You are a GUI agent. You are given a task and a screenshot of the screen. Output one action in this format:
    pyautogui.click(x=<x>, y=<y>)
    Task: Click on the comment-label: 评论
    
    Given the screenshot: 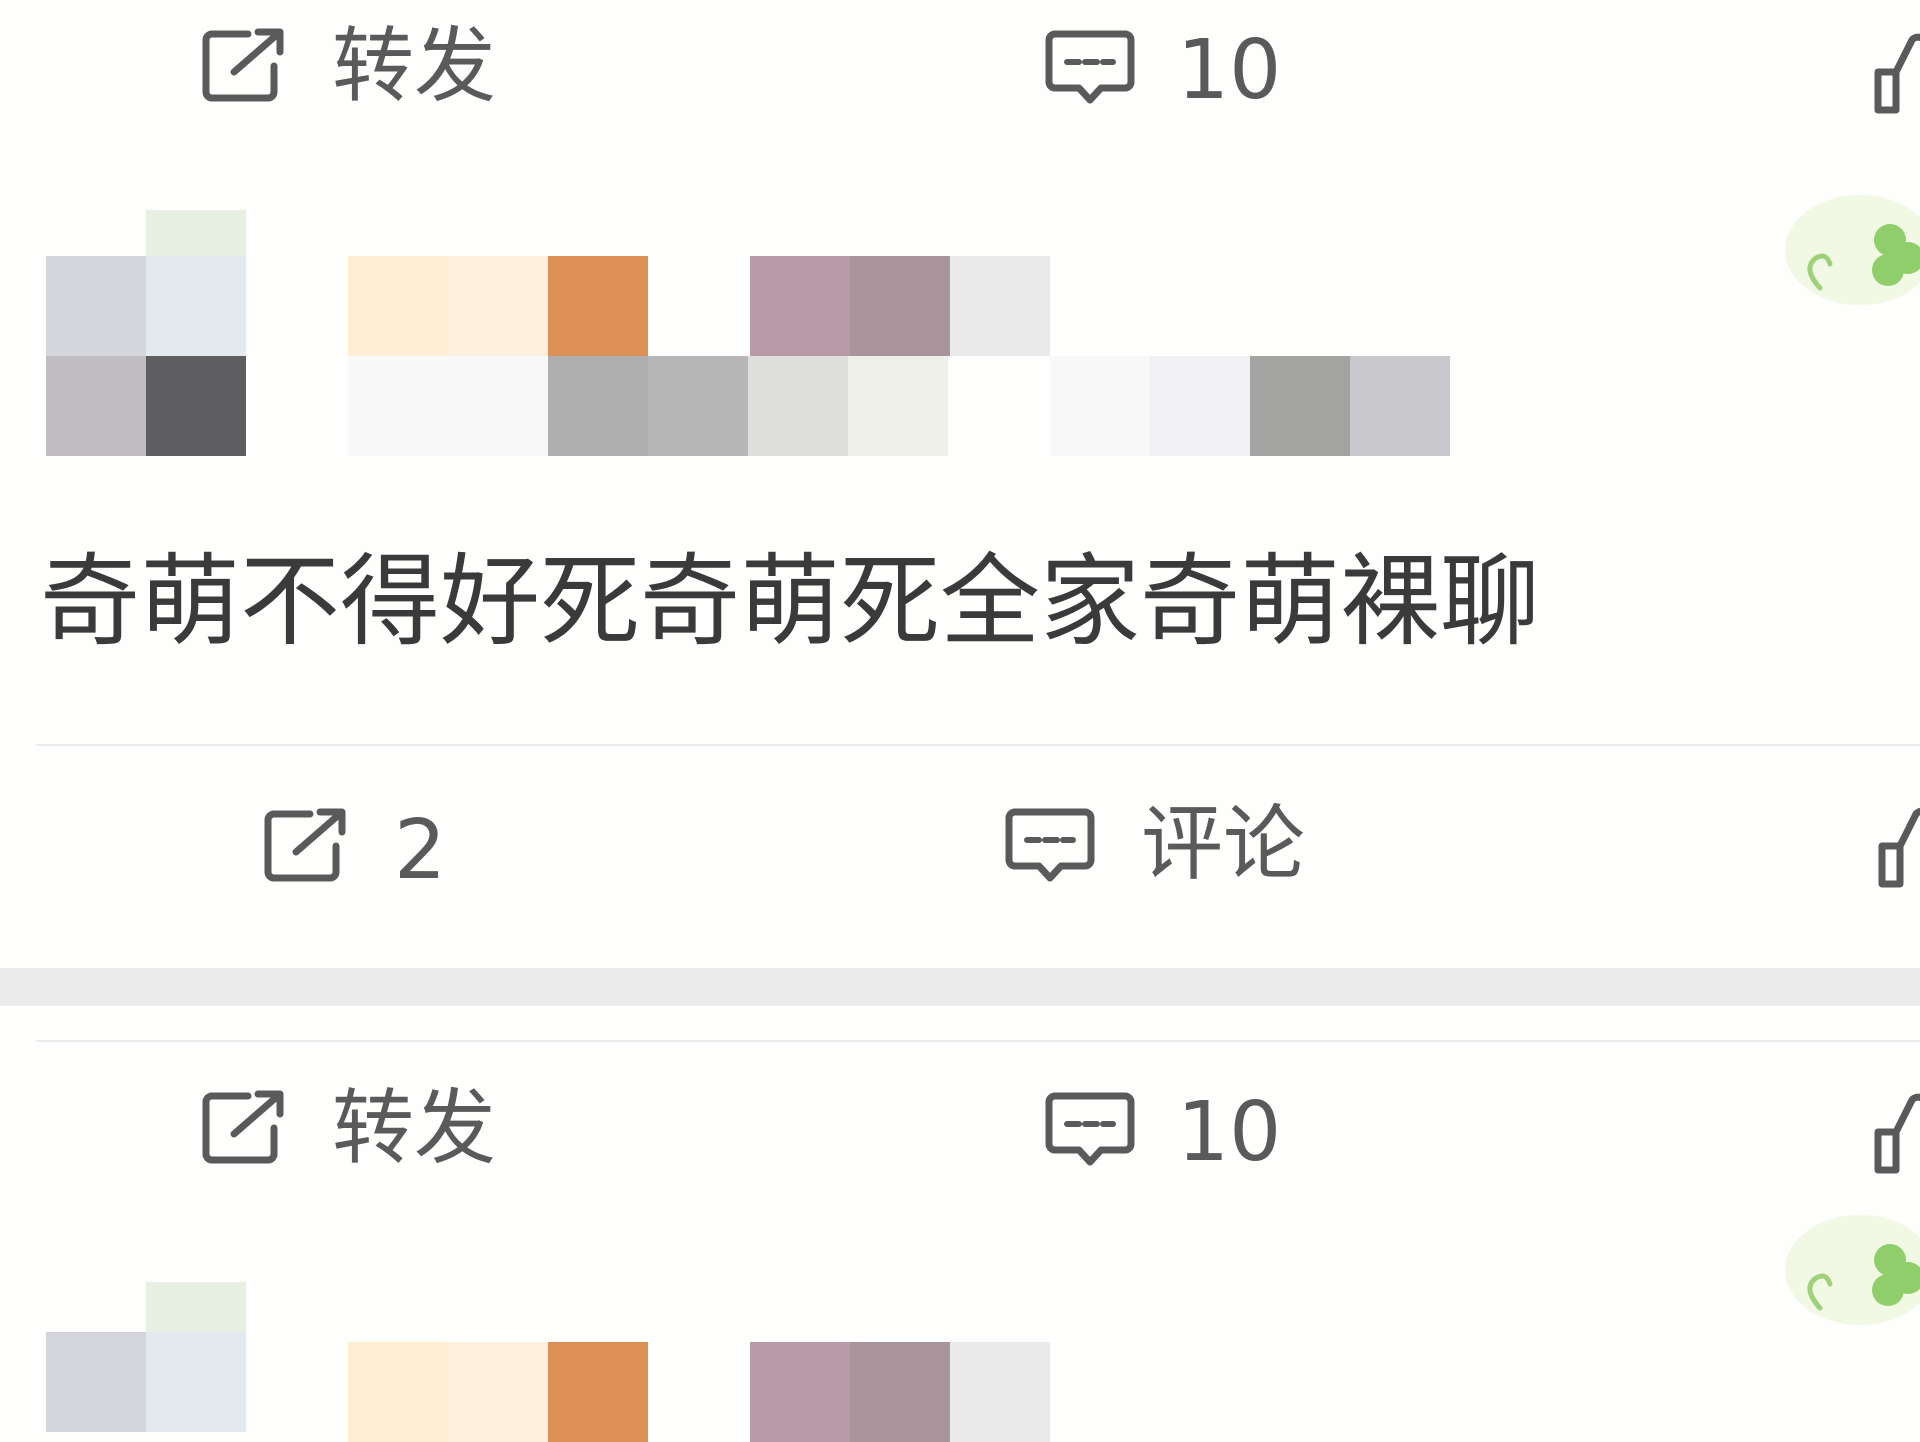 What is the action you would take?
    pyautogui.click(x=1223, y=844)
    